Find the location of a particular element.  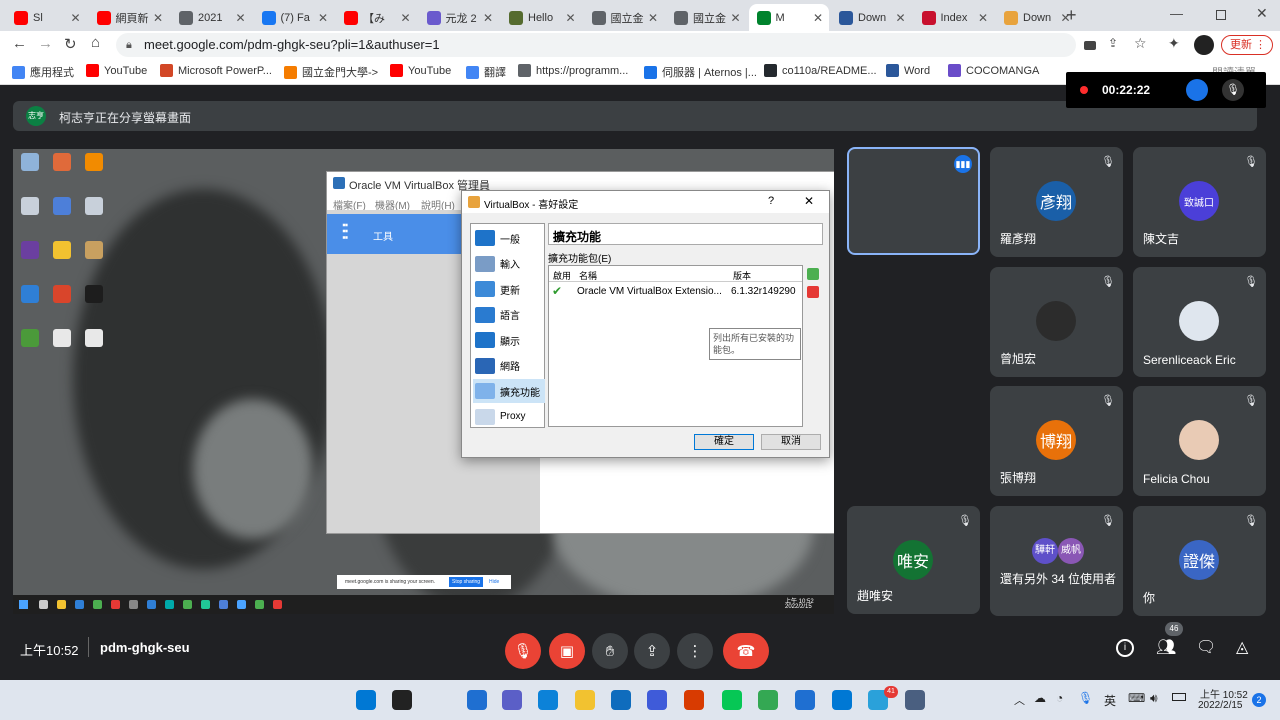

browser-tab: (7) Fa ✕ is located at coordinates (294, 17).